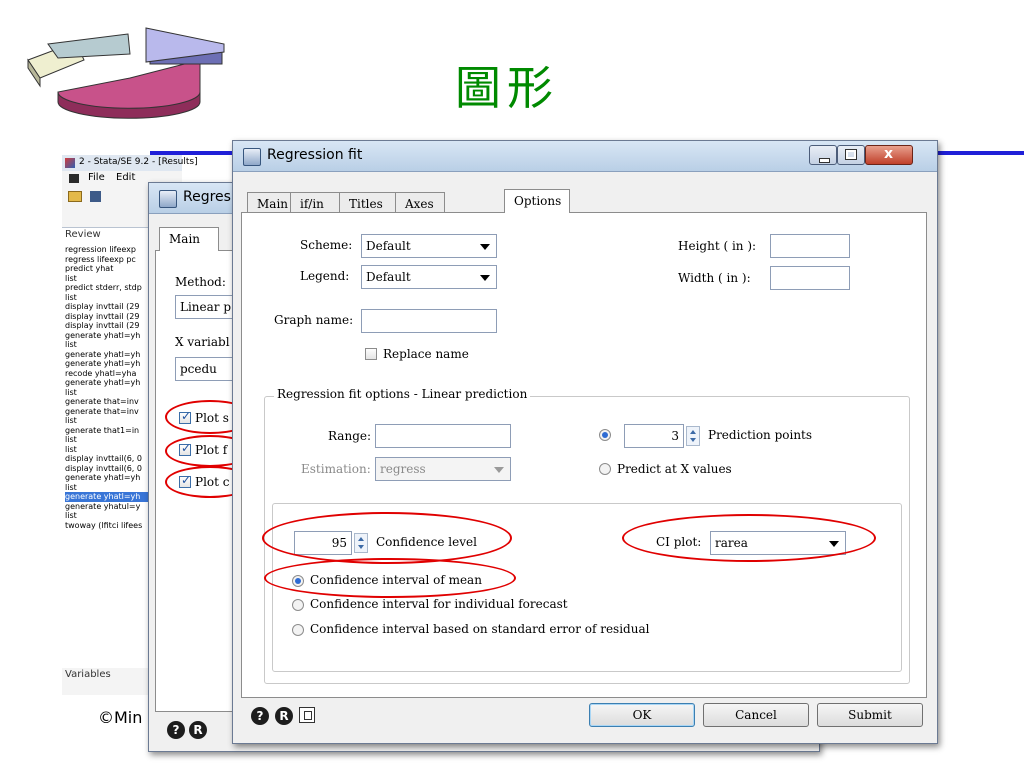  Describe the element at coordinates (756, 715) in the screenshot. I see `cancel-button: Cancel` at that location.